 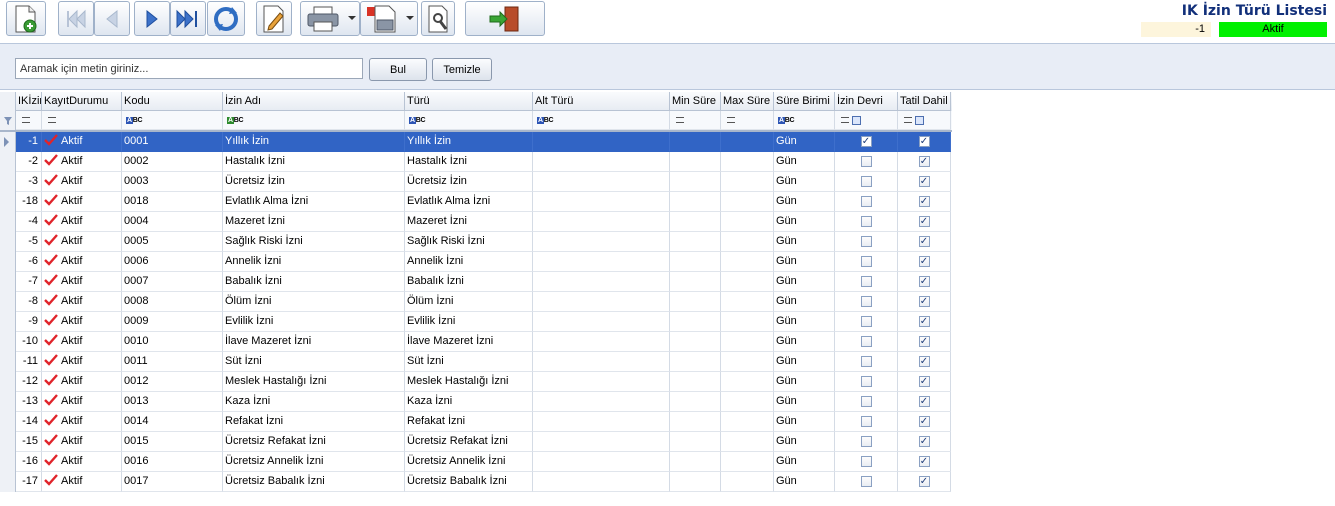 What do you see at coordinates (476, 362) in the screenshot?
I see `table-row: -11 Aktif 0011 Süt İzni Süt İzni Gün ✓` at bounding box center [476, 362].